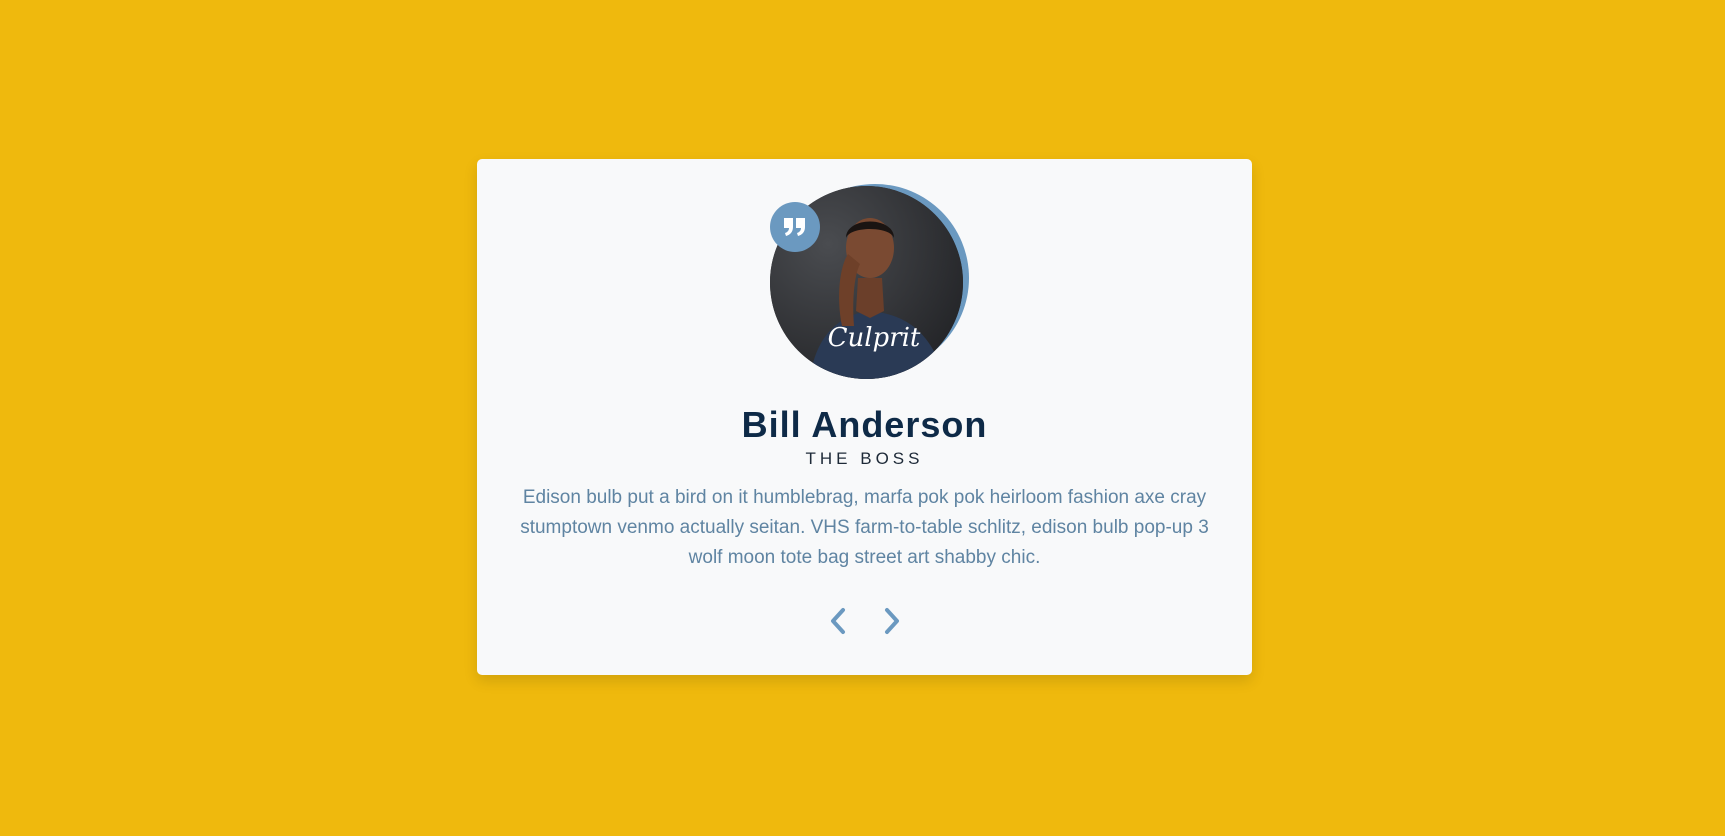 The height and width of the screenshot is (836, 1725). I want to click on testimonial-role: THE BOSS, so click(864, 458).